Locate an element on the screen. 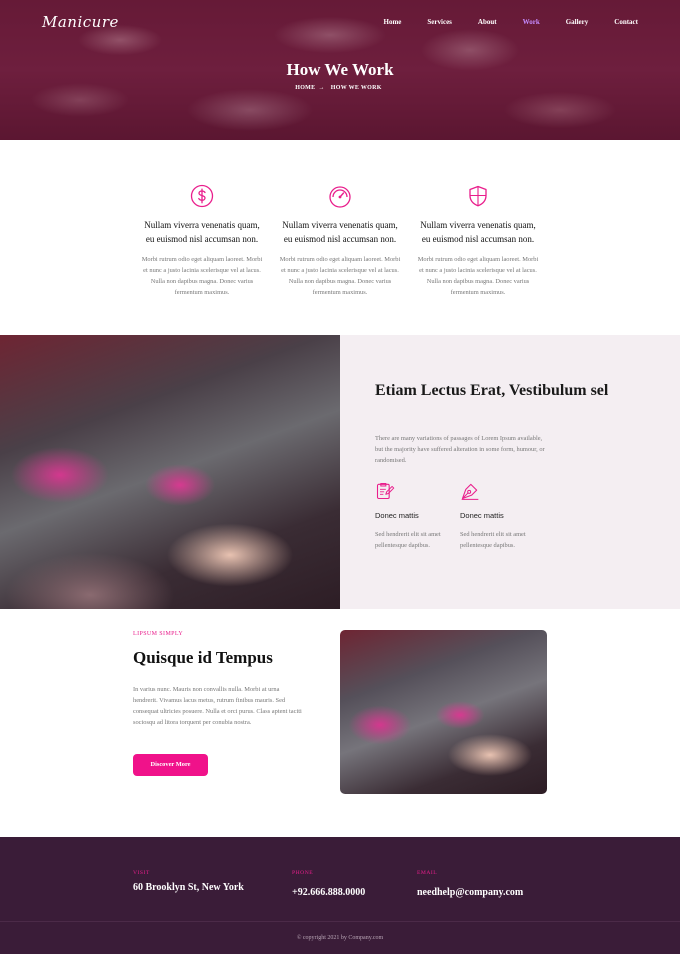 The height and width of the screenshot is (954, 680). breadcrumb-home: HOME is located at coordinates (305, 88).